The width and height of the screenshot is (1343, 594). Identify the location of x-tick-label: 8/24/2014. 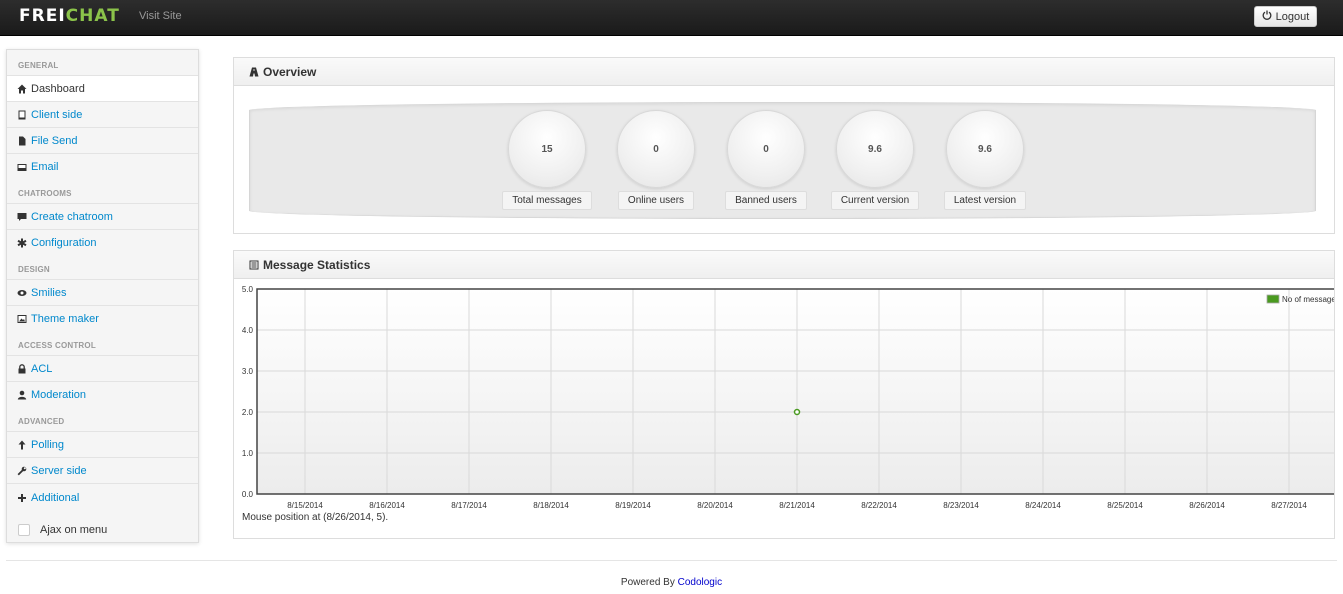
(1043, 505).